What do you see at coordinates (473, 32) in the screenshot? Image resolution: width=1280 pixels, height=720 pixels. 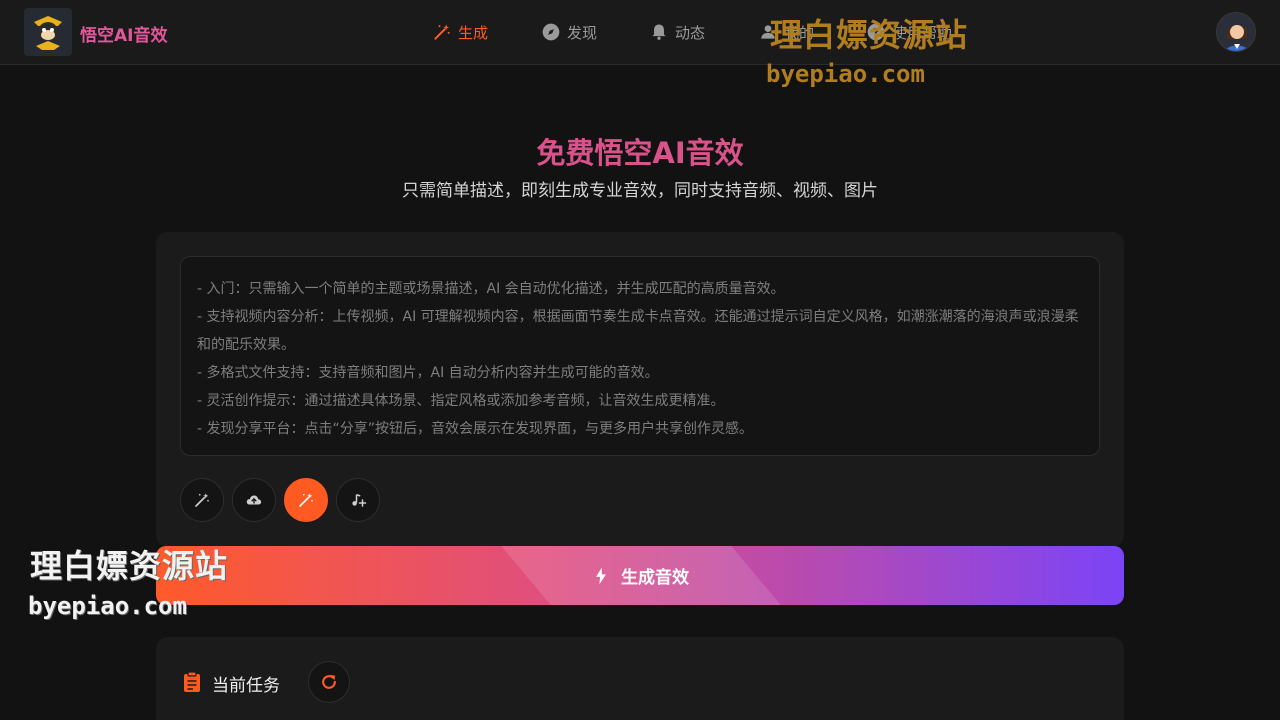 I see `nav-label: 生成` at bounding box center [473, 32].